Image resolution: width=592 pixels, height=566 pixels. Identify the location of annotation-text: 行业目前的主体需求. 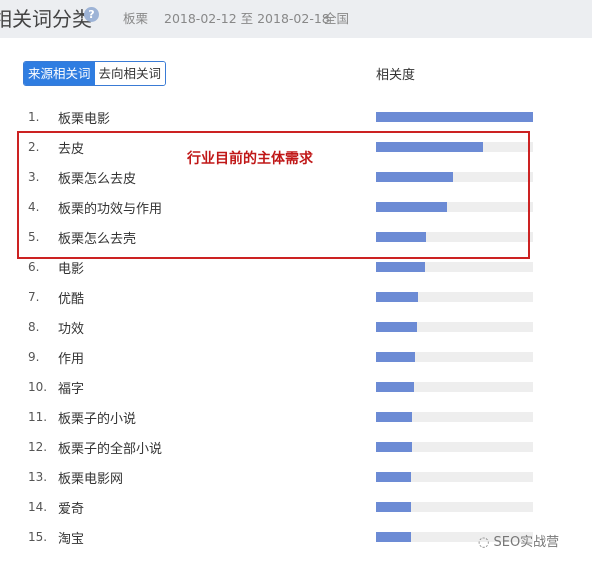
(250, 159).